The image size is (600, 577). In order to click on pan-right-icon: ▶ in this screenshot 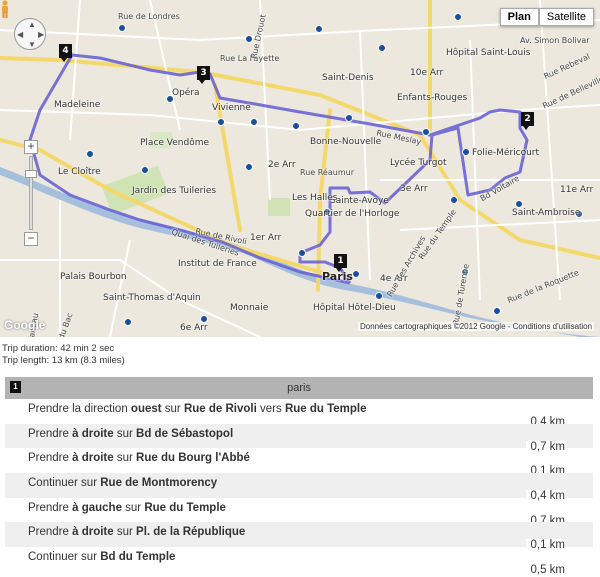, I will do `click(41, 34)`.